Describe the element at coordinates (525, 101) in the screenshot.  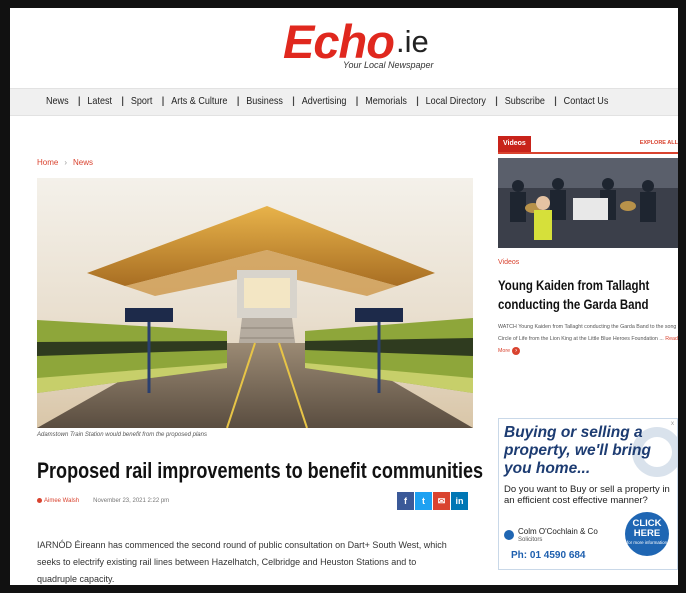
I see `nav-link: Subscribe` at that location.